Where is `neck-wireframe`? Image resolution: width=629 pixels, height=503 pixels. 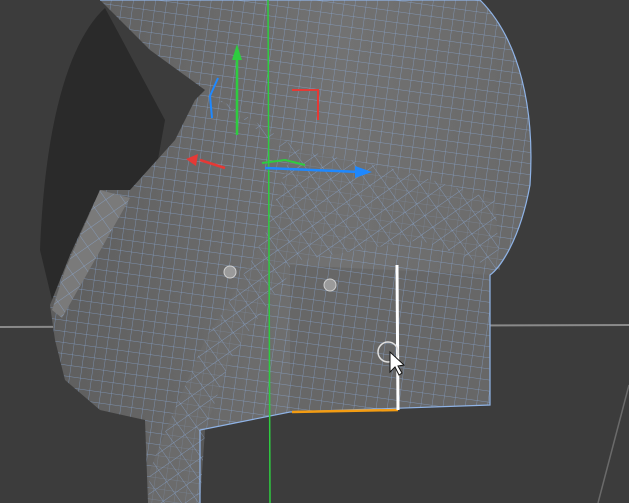 neck-wireframe is located at coordinates (390, 338).